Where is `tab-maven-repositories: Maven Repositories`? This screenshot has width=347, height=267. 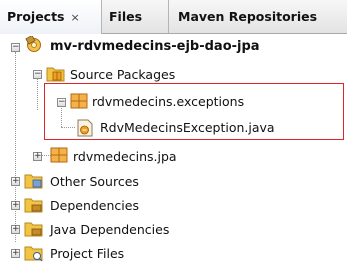
tab-maven-repositories: Maven Repositories is located at coordinates (258, 16).